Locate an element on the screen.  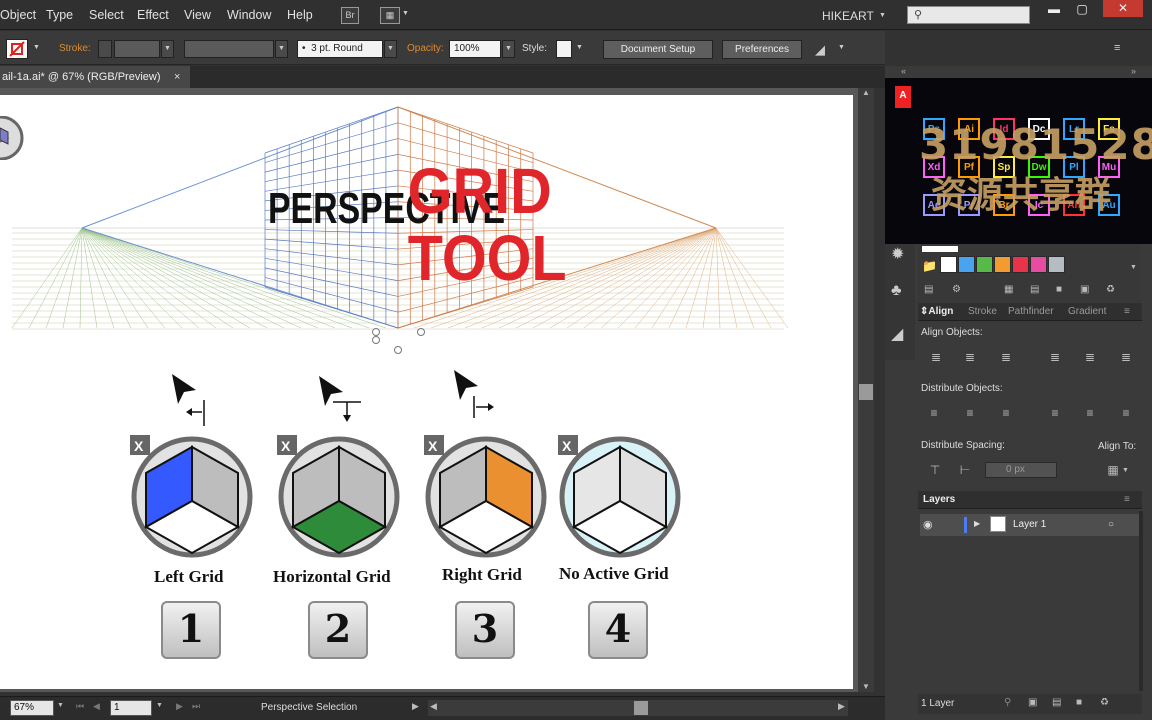
arrange-icon: ◢ is located at coordinates (820, 50).